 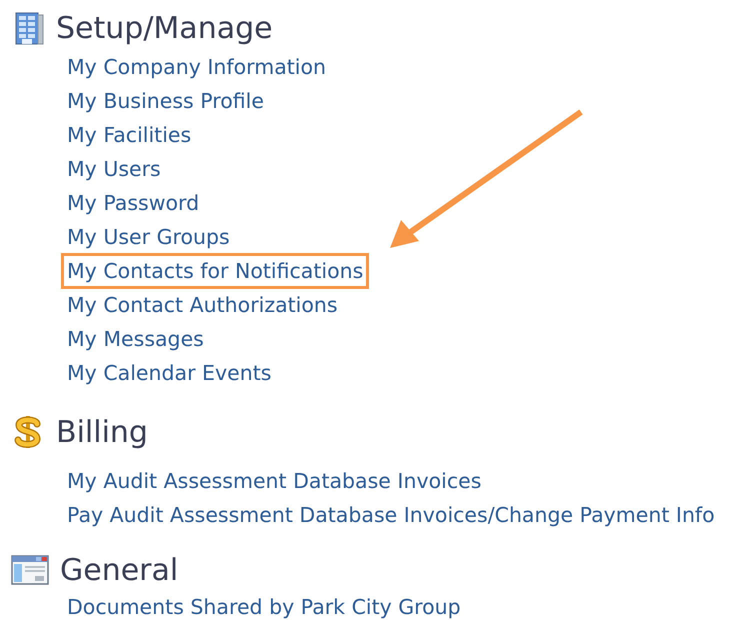 I want to click on section-heading: Billing, so click(x=102, y=433).